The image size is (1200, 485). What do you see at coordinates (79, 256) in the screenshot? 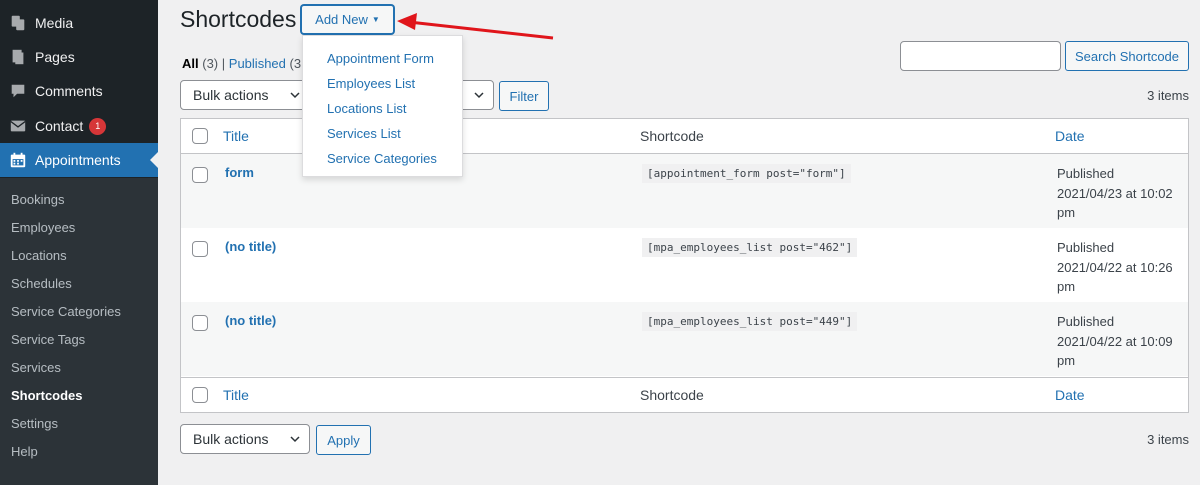
I see `submenu-item-locations: Locations` at bounding box center [79, 256].